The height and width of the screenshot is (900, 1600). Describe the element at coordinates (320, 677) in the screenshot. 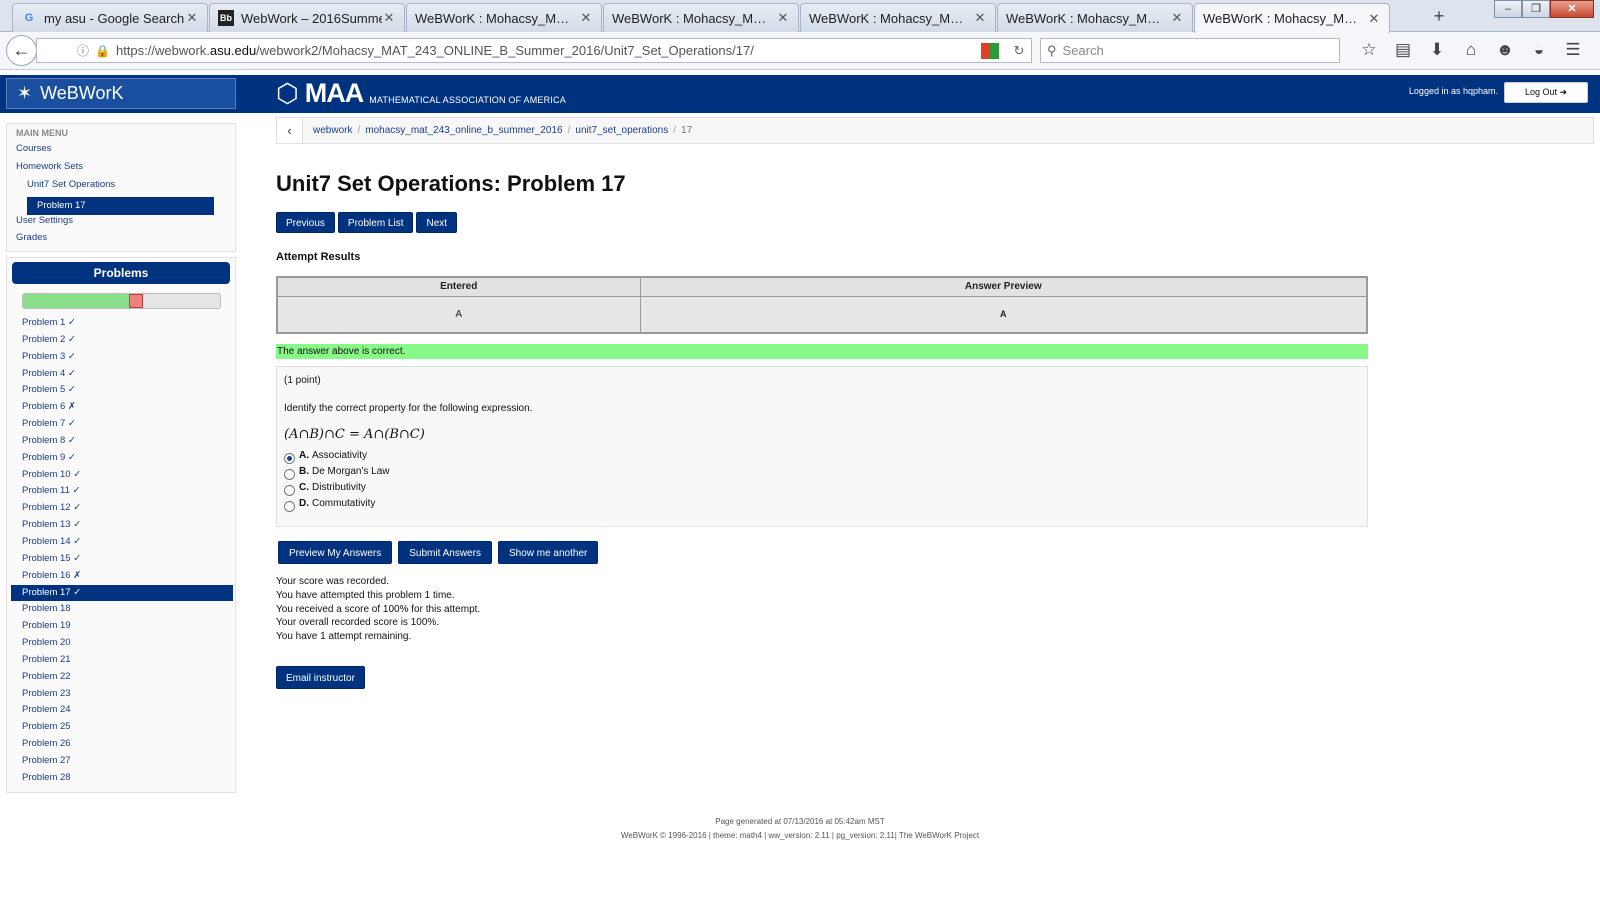

I see `email-instructor-button: Email instructor` at that location.